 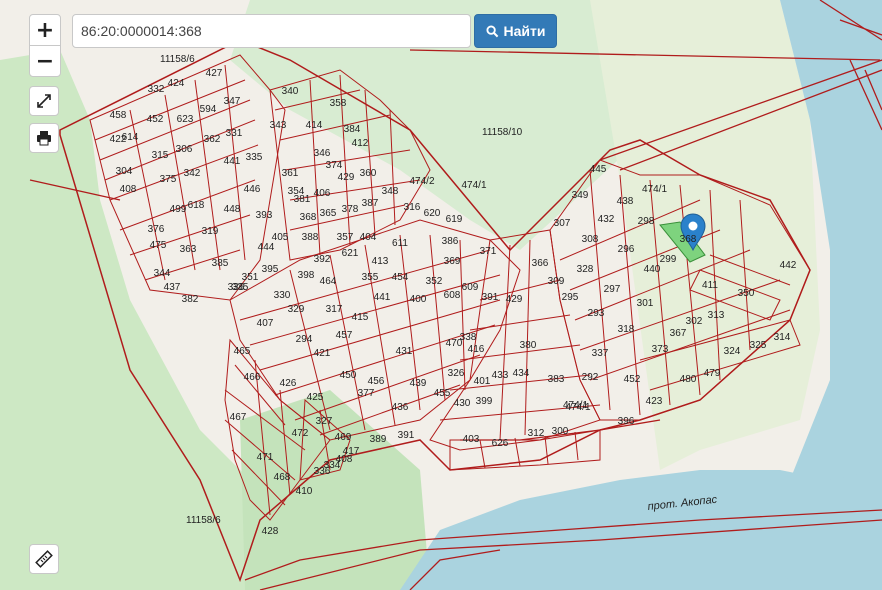 What do you see at coordinates (612, 289) in the screenshot?
I see `parcel-number-label: 297` at bounding box center [612, 289].